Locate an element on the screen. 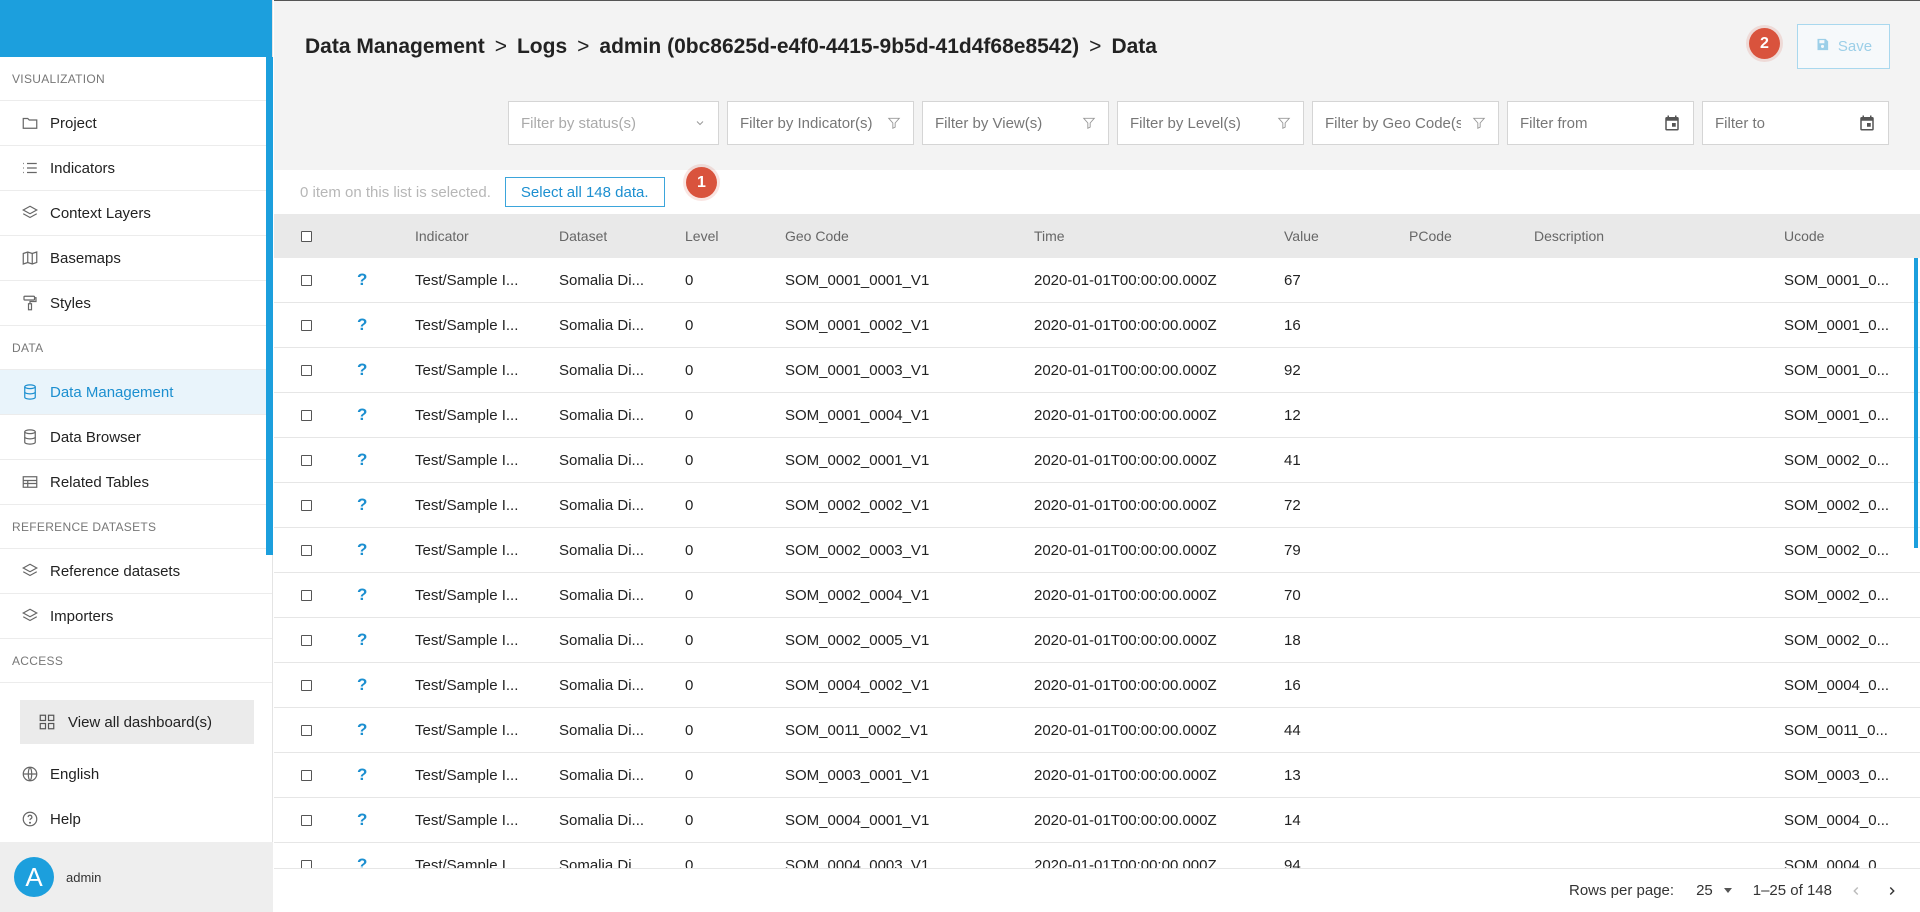 The height and width of the screenshot is (912, 1920). avatar: A is located at coordinates (34, 877).